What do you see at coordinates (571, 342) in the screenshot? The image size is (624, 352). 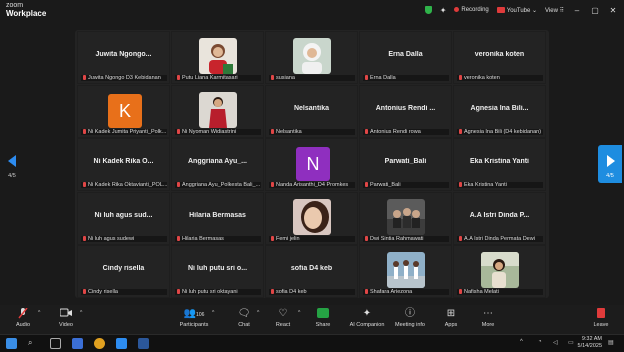 I see `battery-icon: ▭` at bounding box center [571, 342].